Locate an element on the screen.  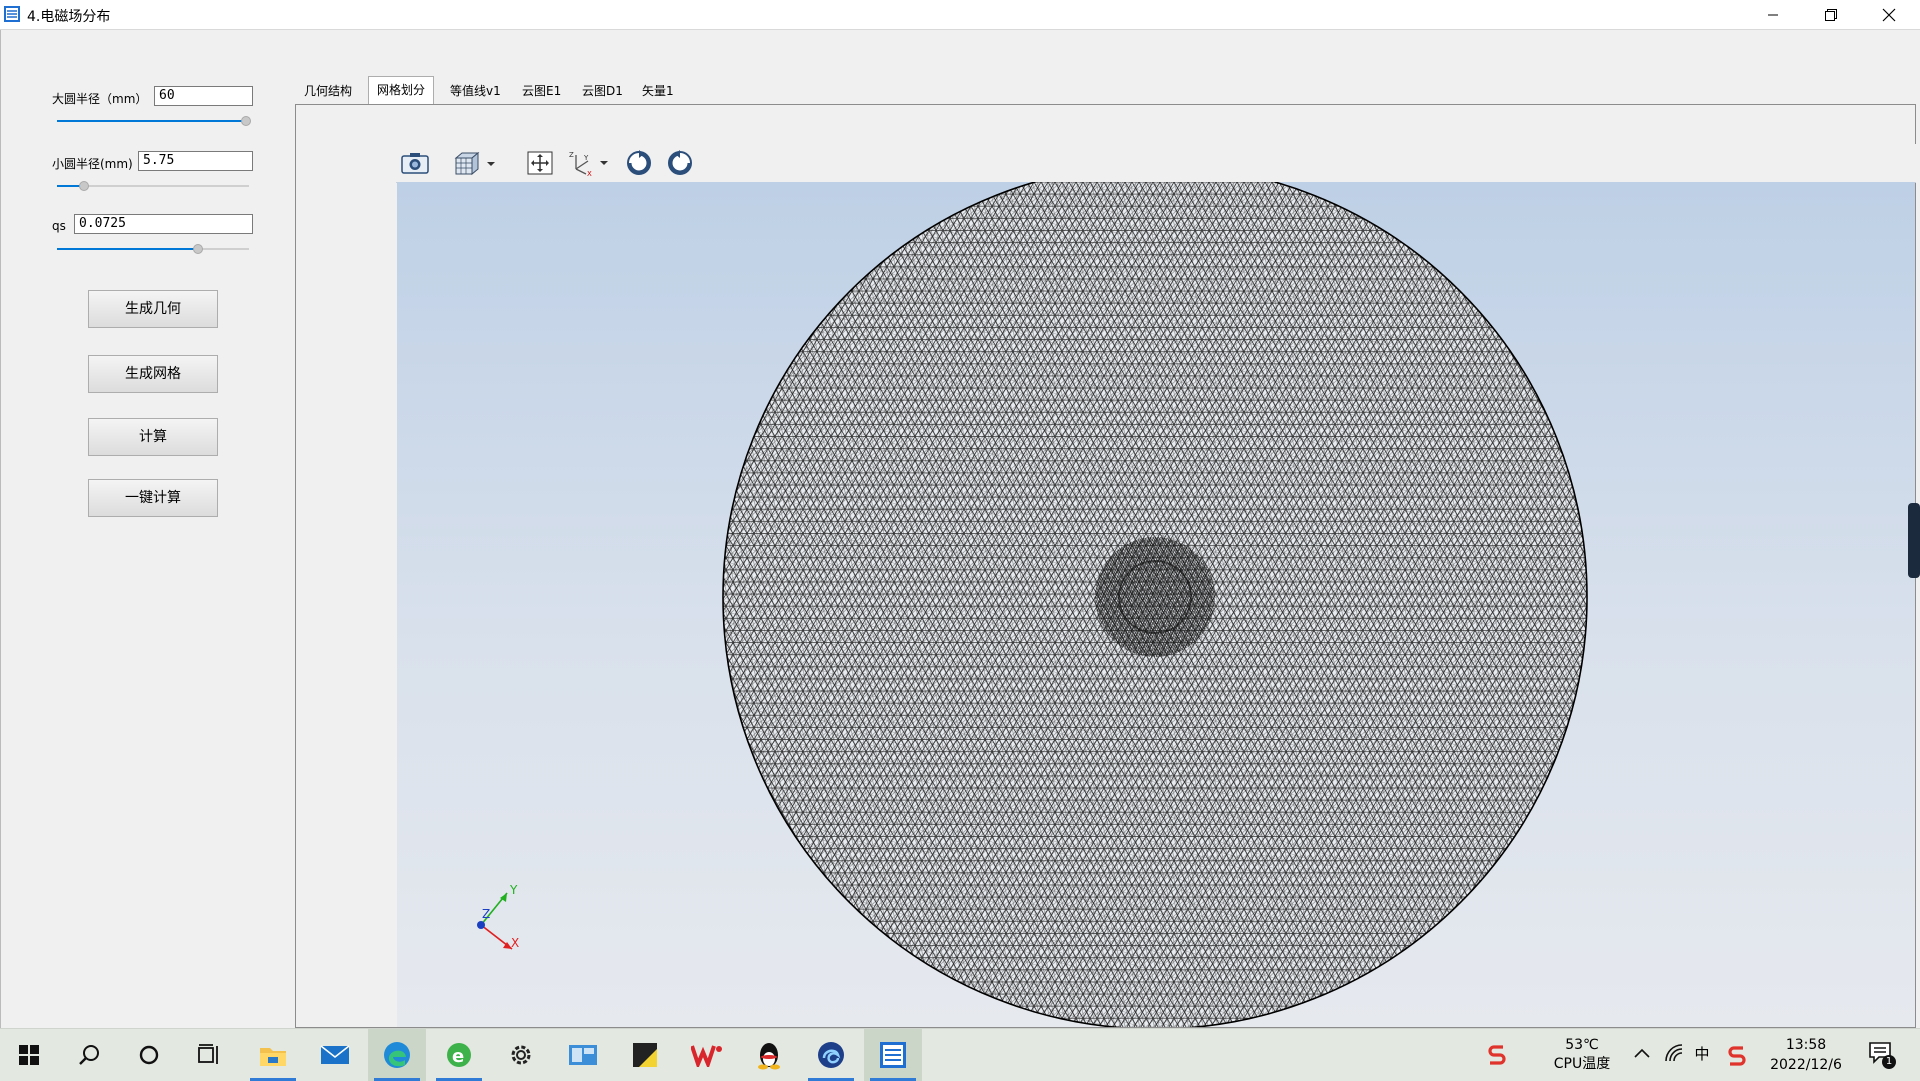
rotate-ccw-button is located at coordinates (680, 163).